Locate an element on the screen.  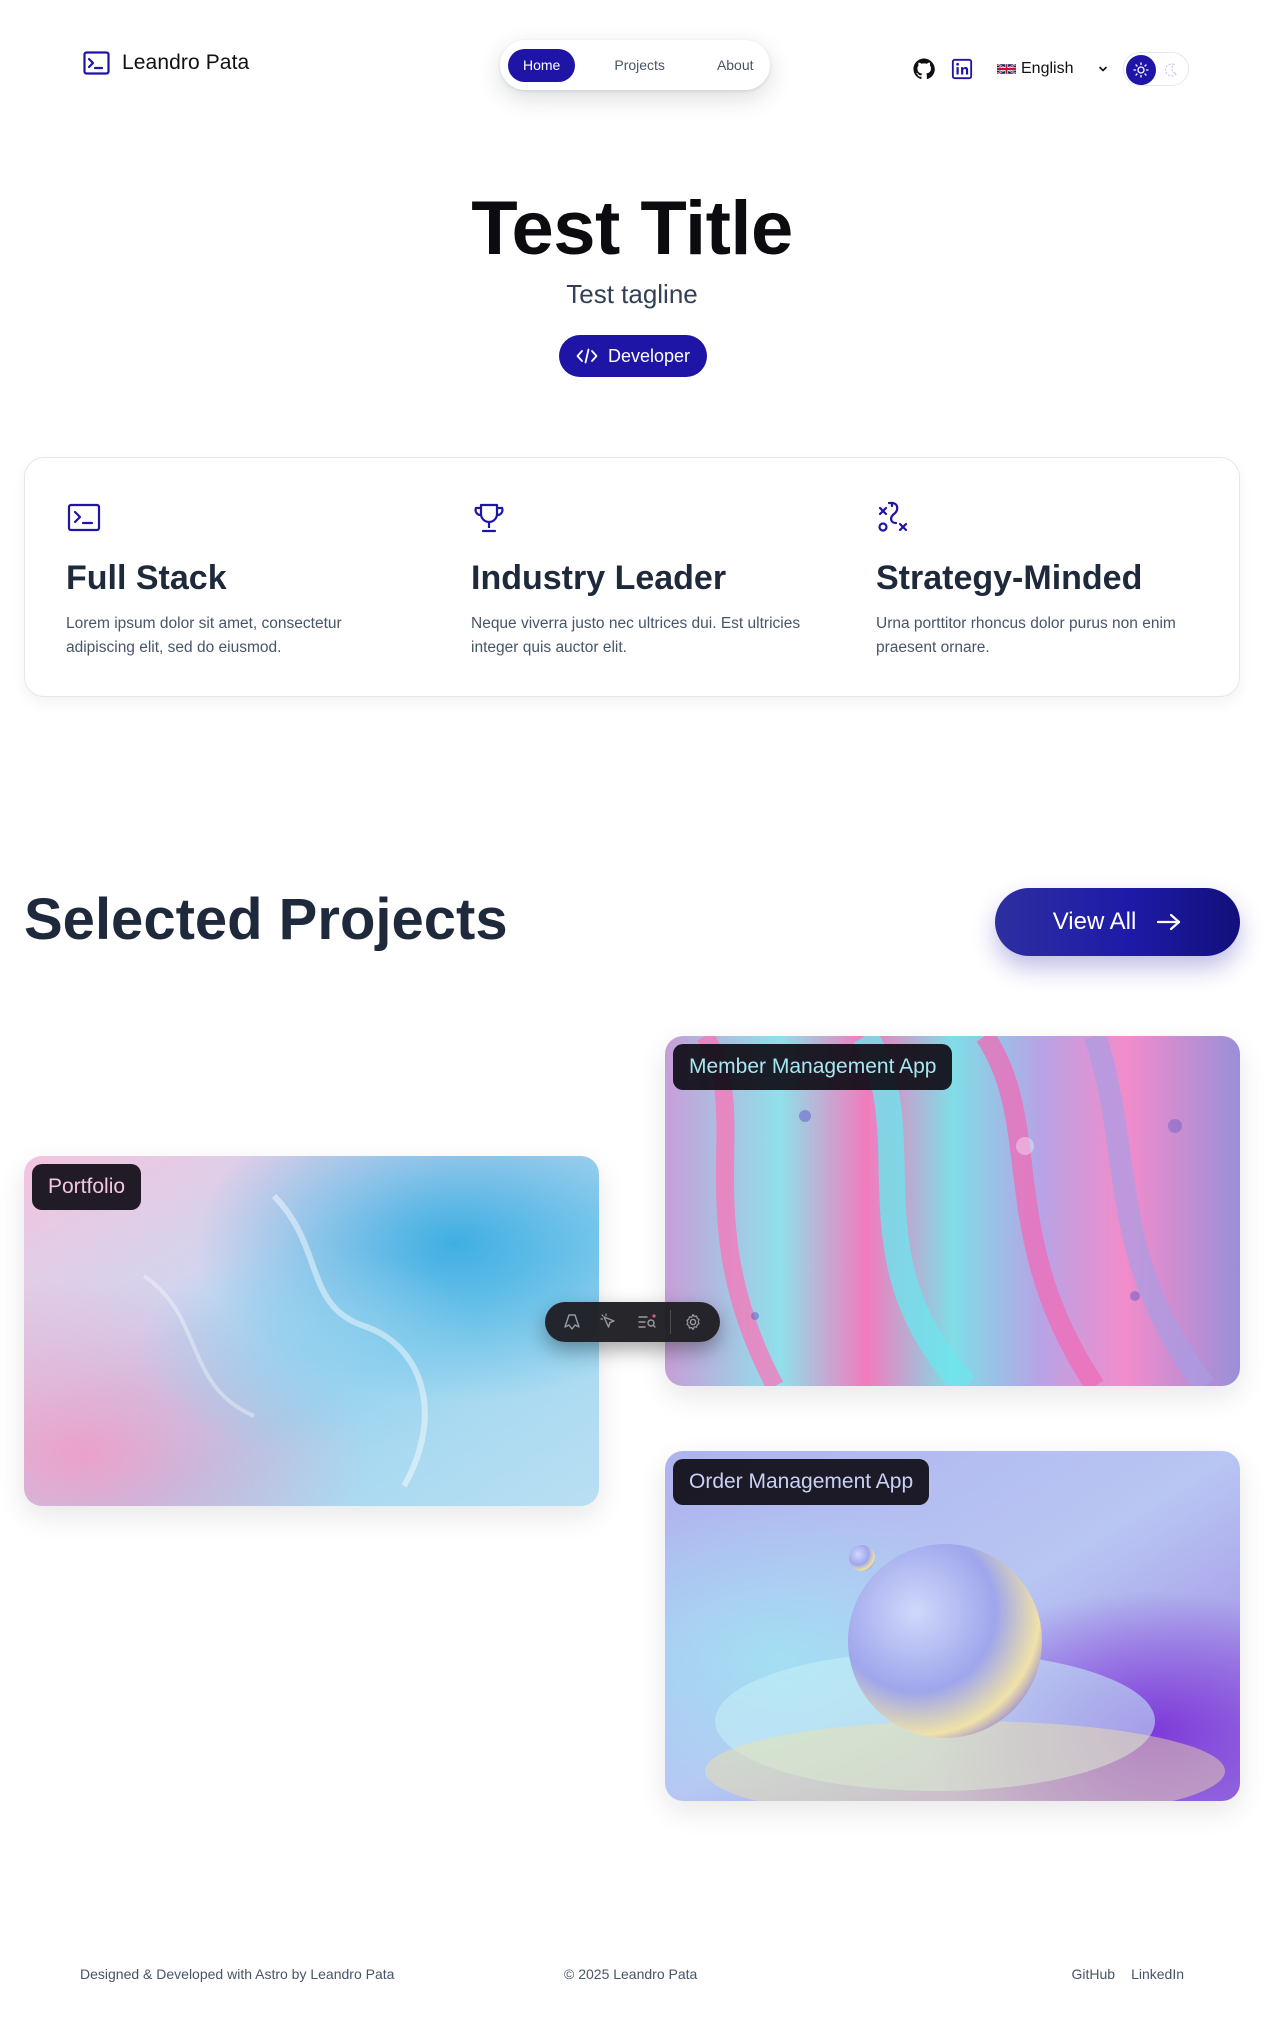
header-tools: English is located at coordinates (1051, 69).